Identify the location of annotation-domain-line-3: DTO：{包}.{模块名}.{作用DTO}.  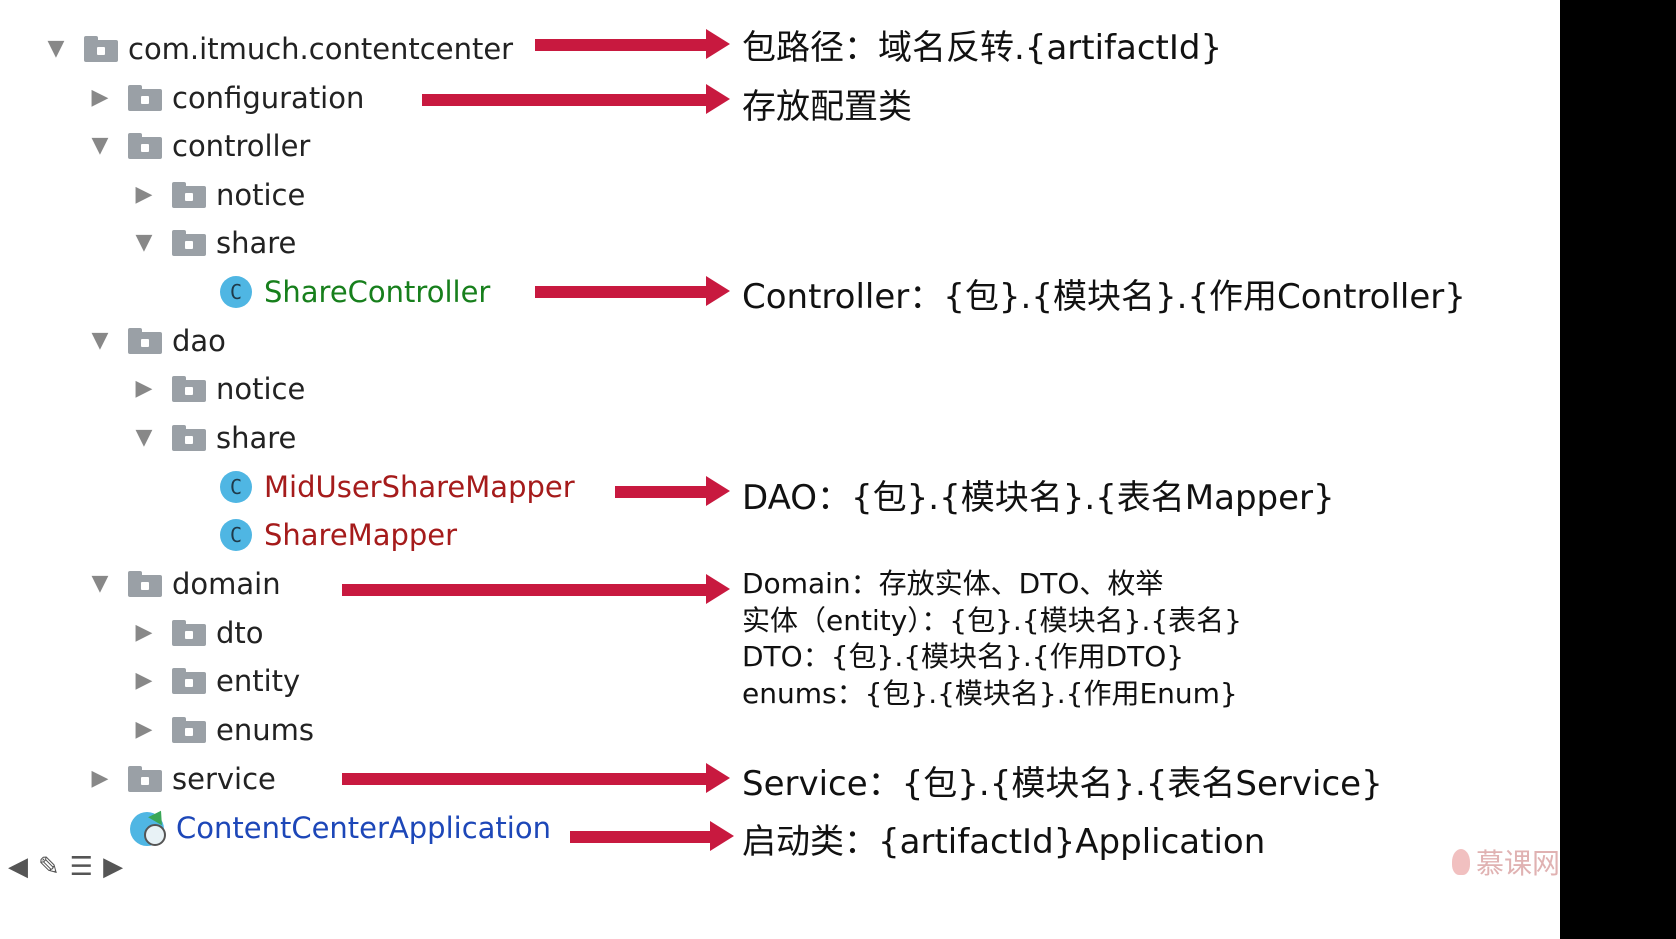
(963, 656).